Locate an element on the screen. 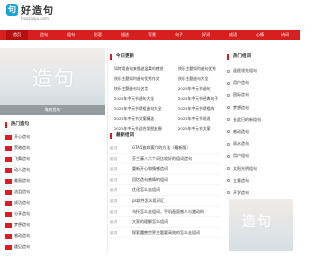 The height and width of the screenshot is (260, 320). news-link: 如何用造句来描述温柔的感觉 is located at coordinates (144, 69).